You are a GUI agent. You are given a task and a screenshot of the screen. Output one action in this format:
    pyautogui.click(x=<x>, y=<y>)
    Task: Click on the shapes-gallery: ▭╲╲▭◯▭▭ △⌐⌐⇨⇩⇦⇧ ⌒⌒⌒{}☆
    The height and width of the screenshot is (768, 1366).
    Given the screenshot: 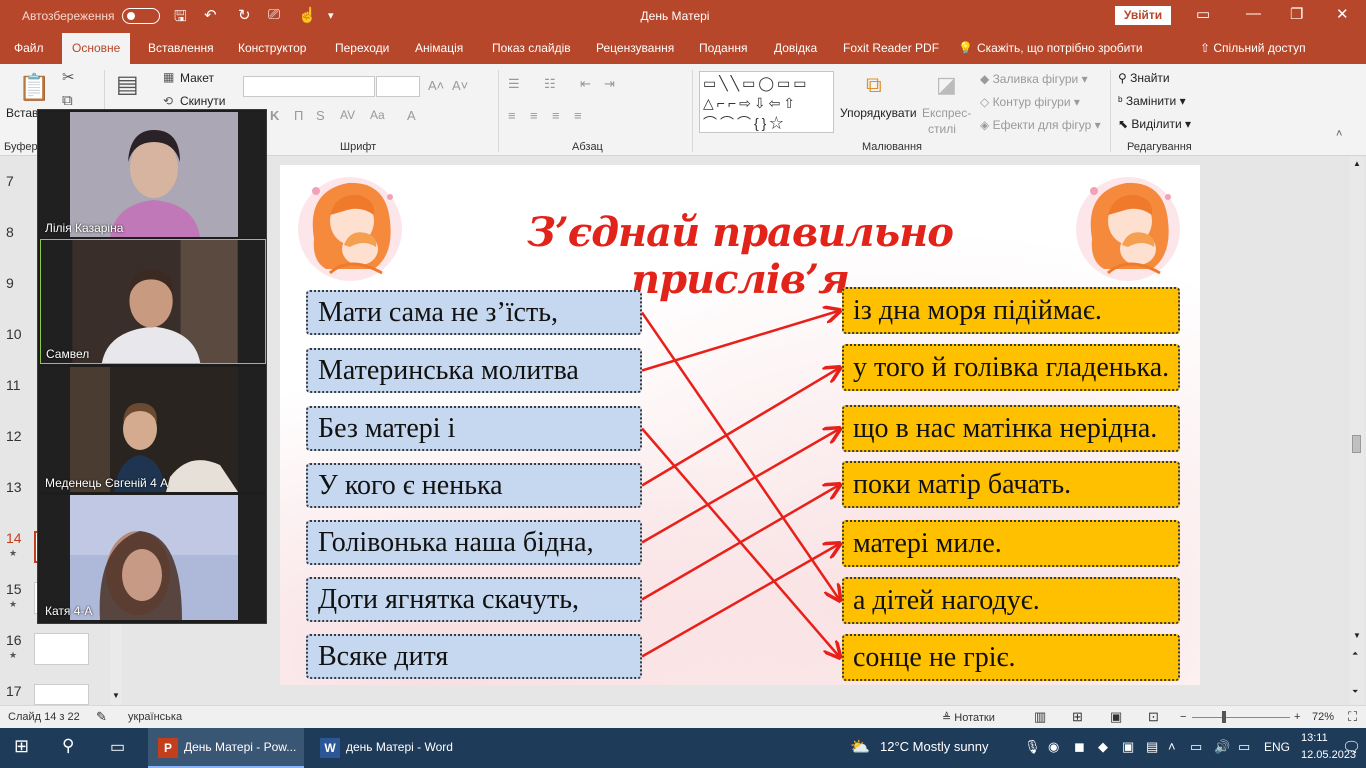 What is the action you would take?
    pyautogui.click(x=766, y=102)
    